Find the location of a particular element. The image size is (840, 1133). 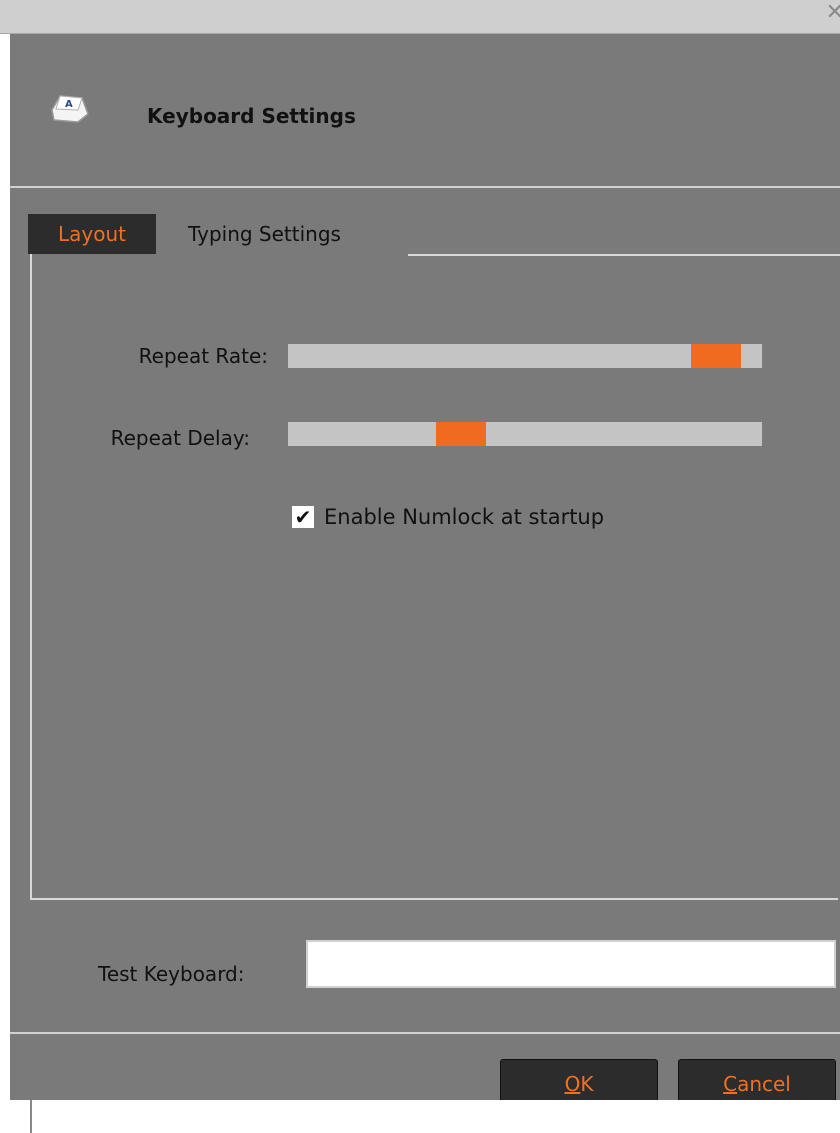

cancel-label-rest: ancel is located at coordinates (764, 1084).